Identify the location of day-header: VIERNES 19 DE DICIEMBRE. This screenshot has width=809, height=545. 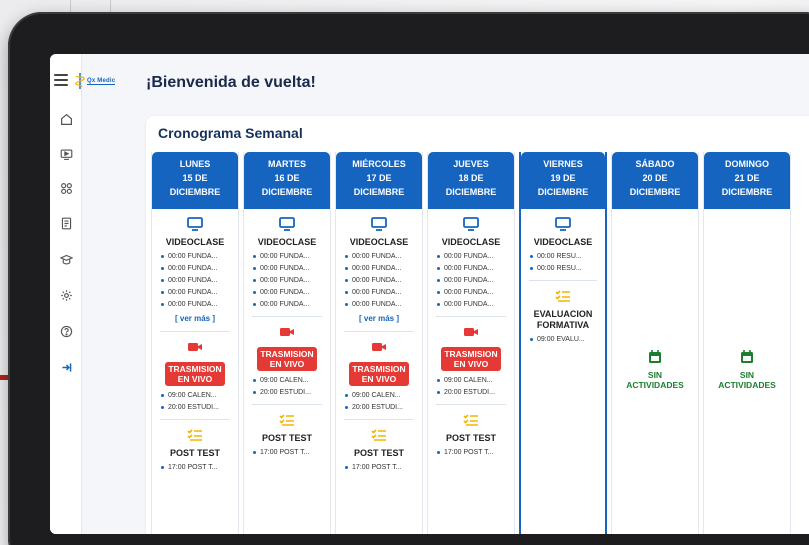
(563, 180).